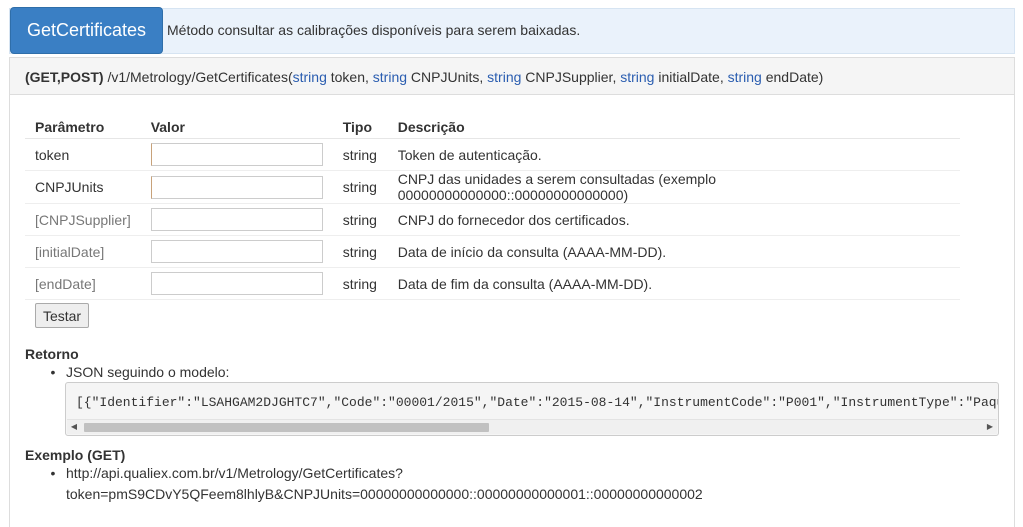  I want to click on table-row: token string Token de autenticação., so click(492, 154).